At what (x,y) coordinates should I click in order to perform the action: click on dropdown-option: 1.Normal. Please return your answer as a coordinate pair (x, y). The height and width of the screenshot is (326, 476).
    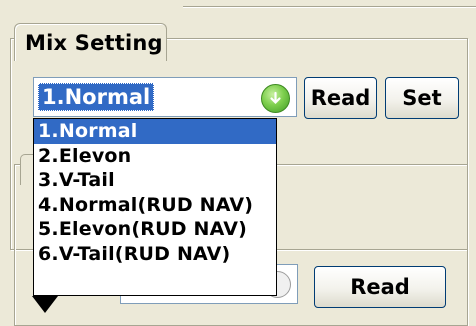
    Looking at the image, I should click on (155, 131).